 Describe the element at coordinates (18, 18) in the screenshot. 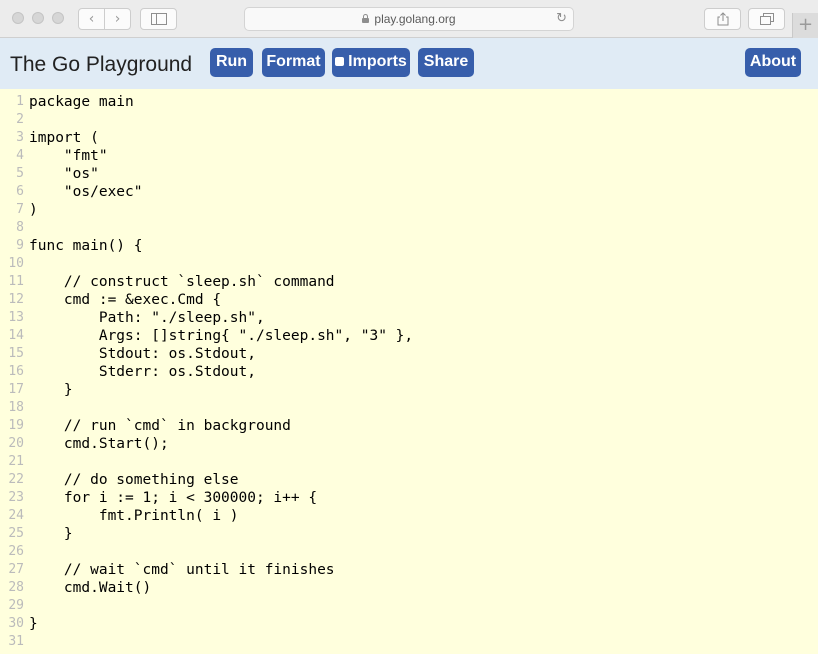

I see `close-window-button` at that location.